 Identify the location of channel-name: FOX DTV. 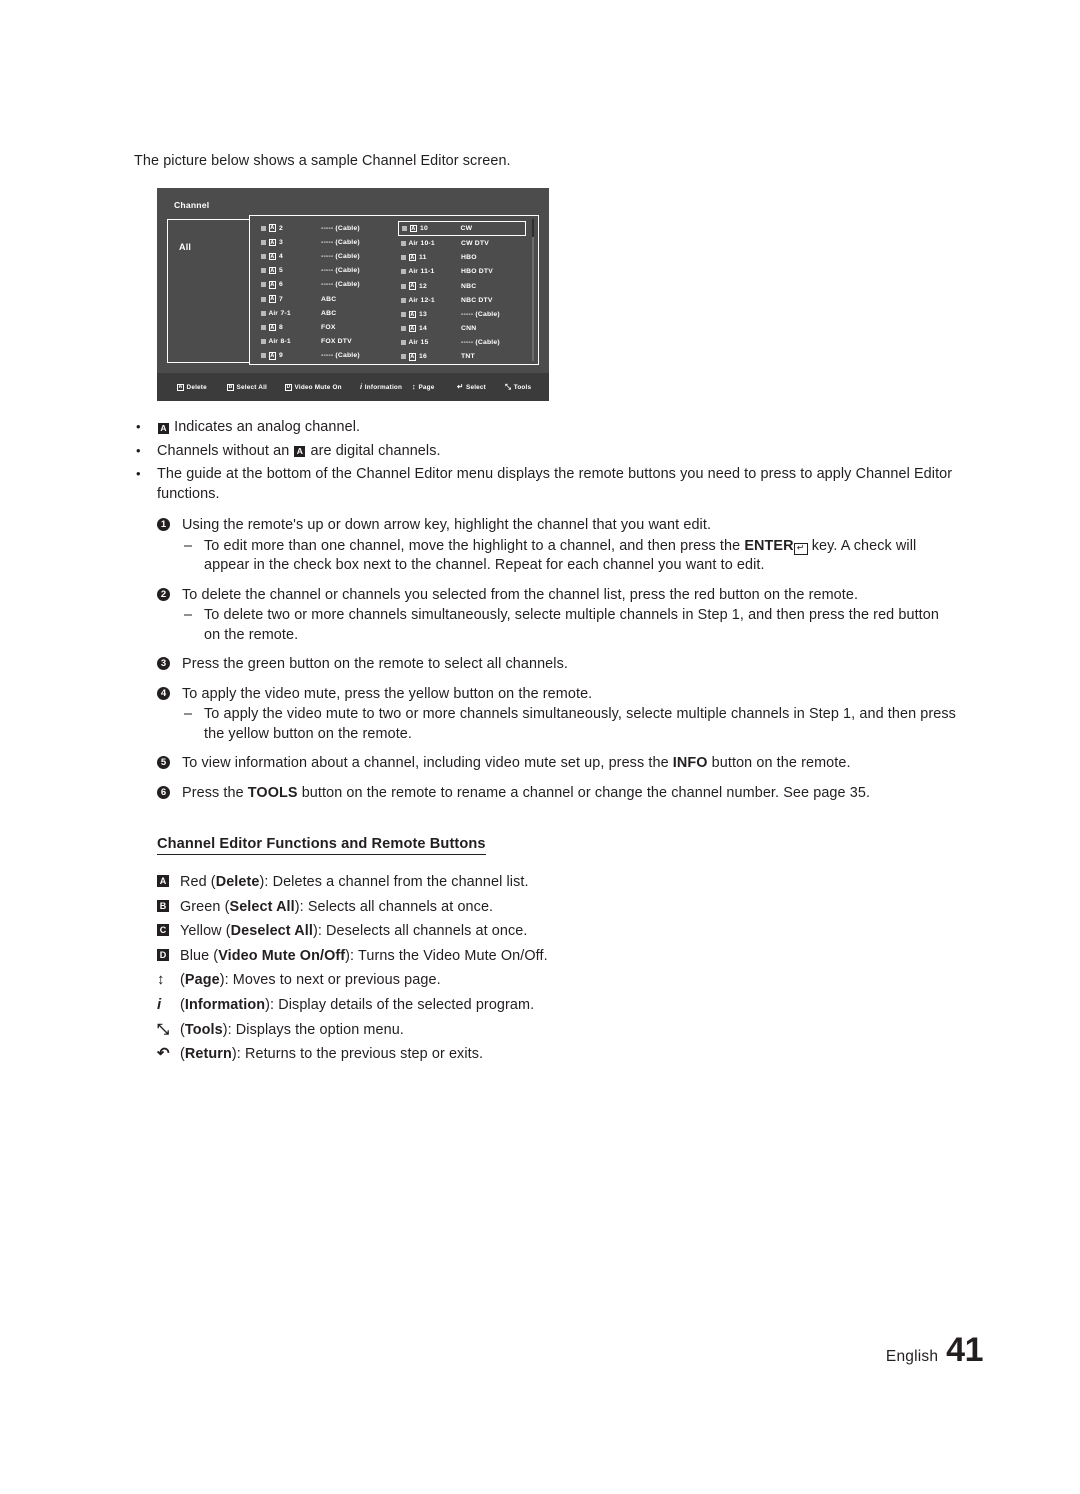
(336, 342).